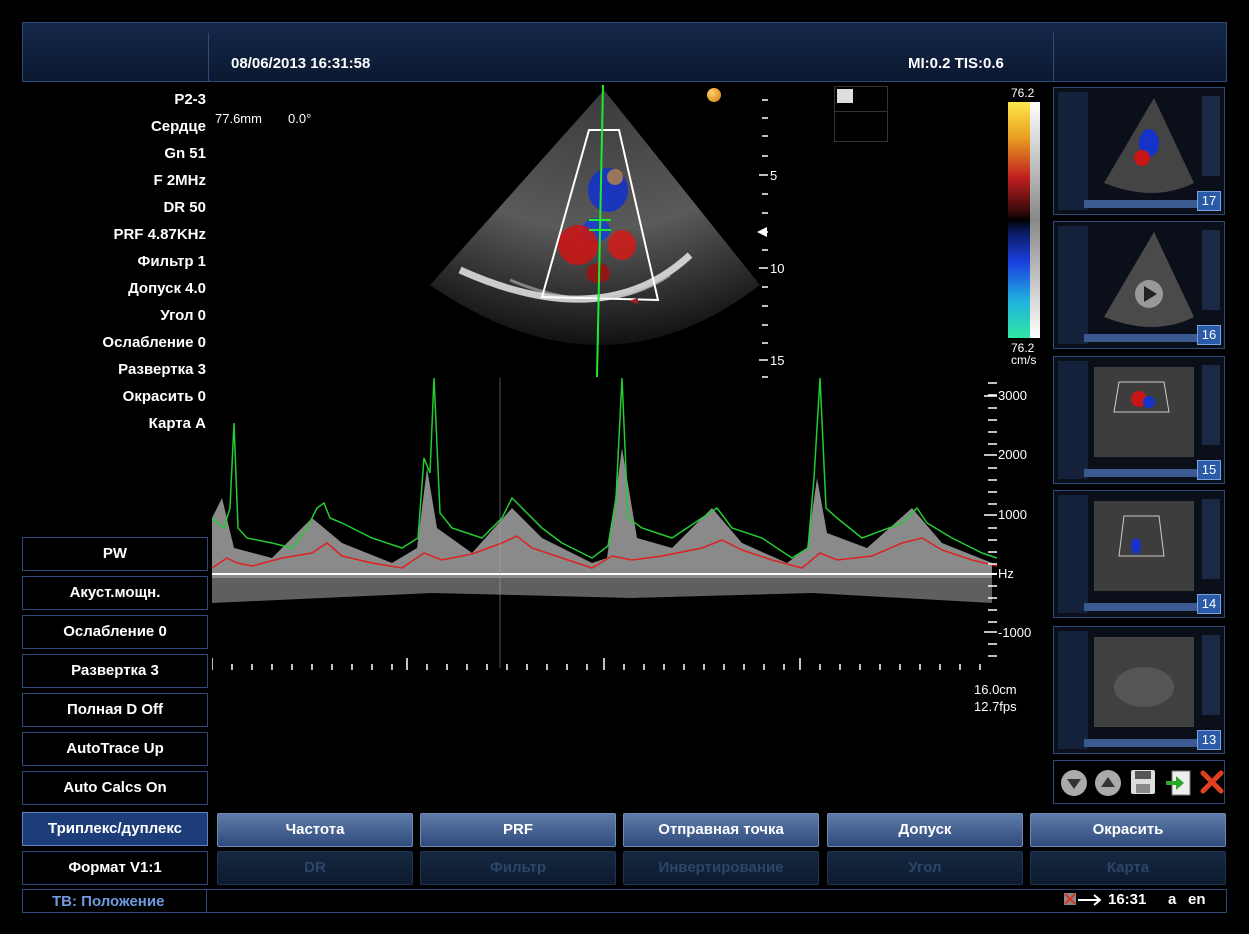 The image size is (1249, 934). Describe the element at coordinates (1083, 899) in the screenshot. I see `usb-icon` at that location.